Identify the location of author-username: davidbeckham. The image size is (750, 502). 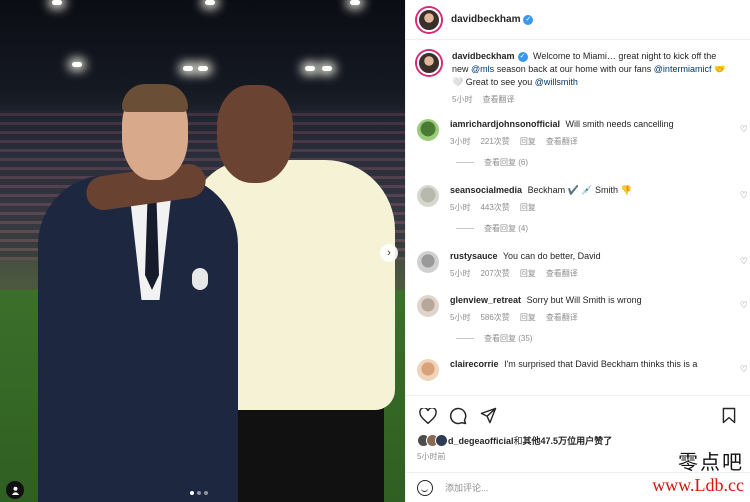
(485, 19).